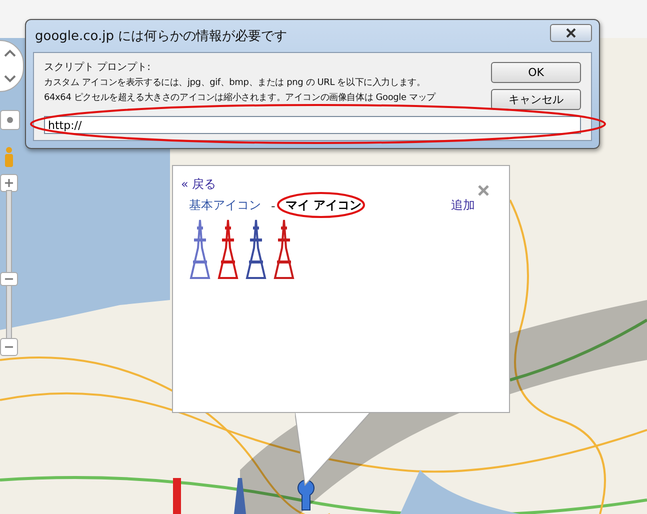  What do you see at coordinates (341, 184) in the screenshot?
I see `back-link: « 戻る` at bounding box center [341, 184].